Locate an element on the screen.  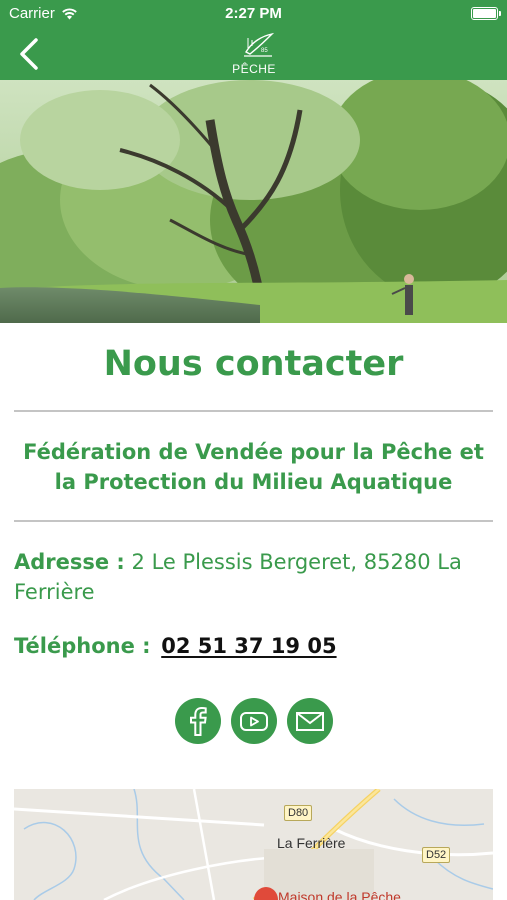
mail-button is located at coordinates (309, 721).